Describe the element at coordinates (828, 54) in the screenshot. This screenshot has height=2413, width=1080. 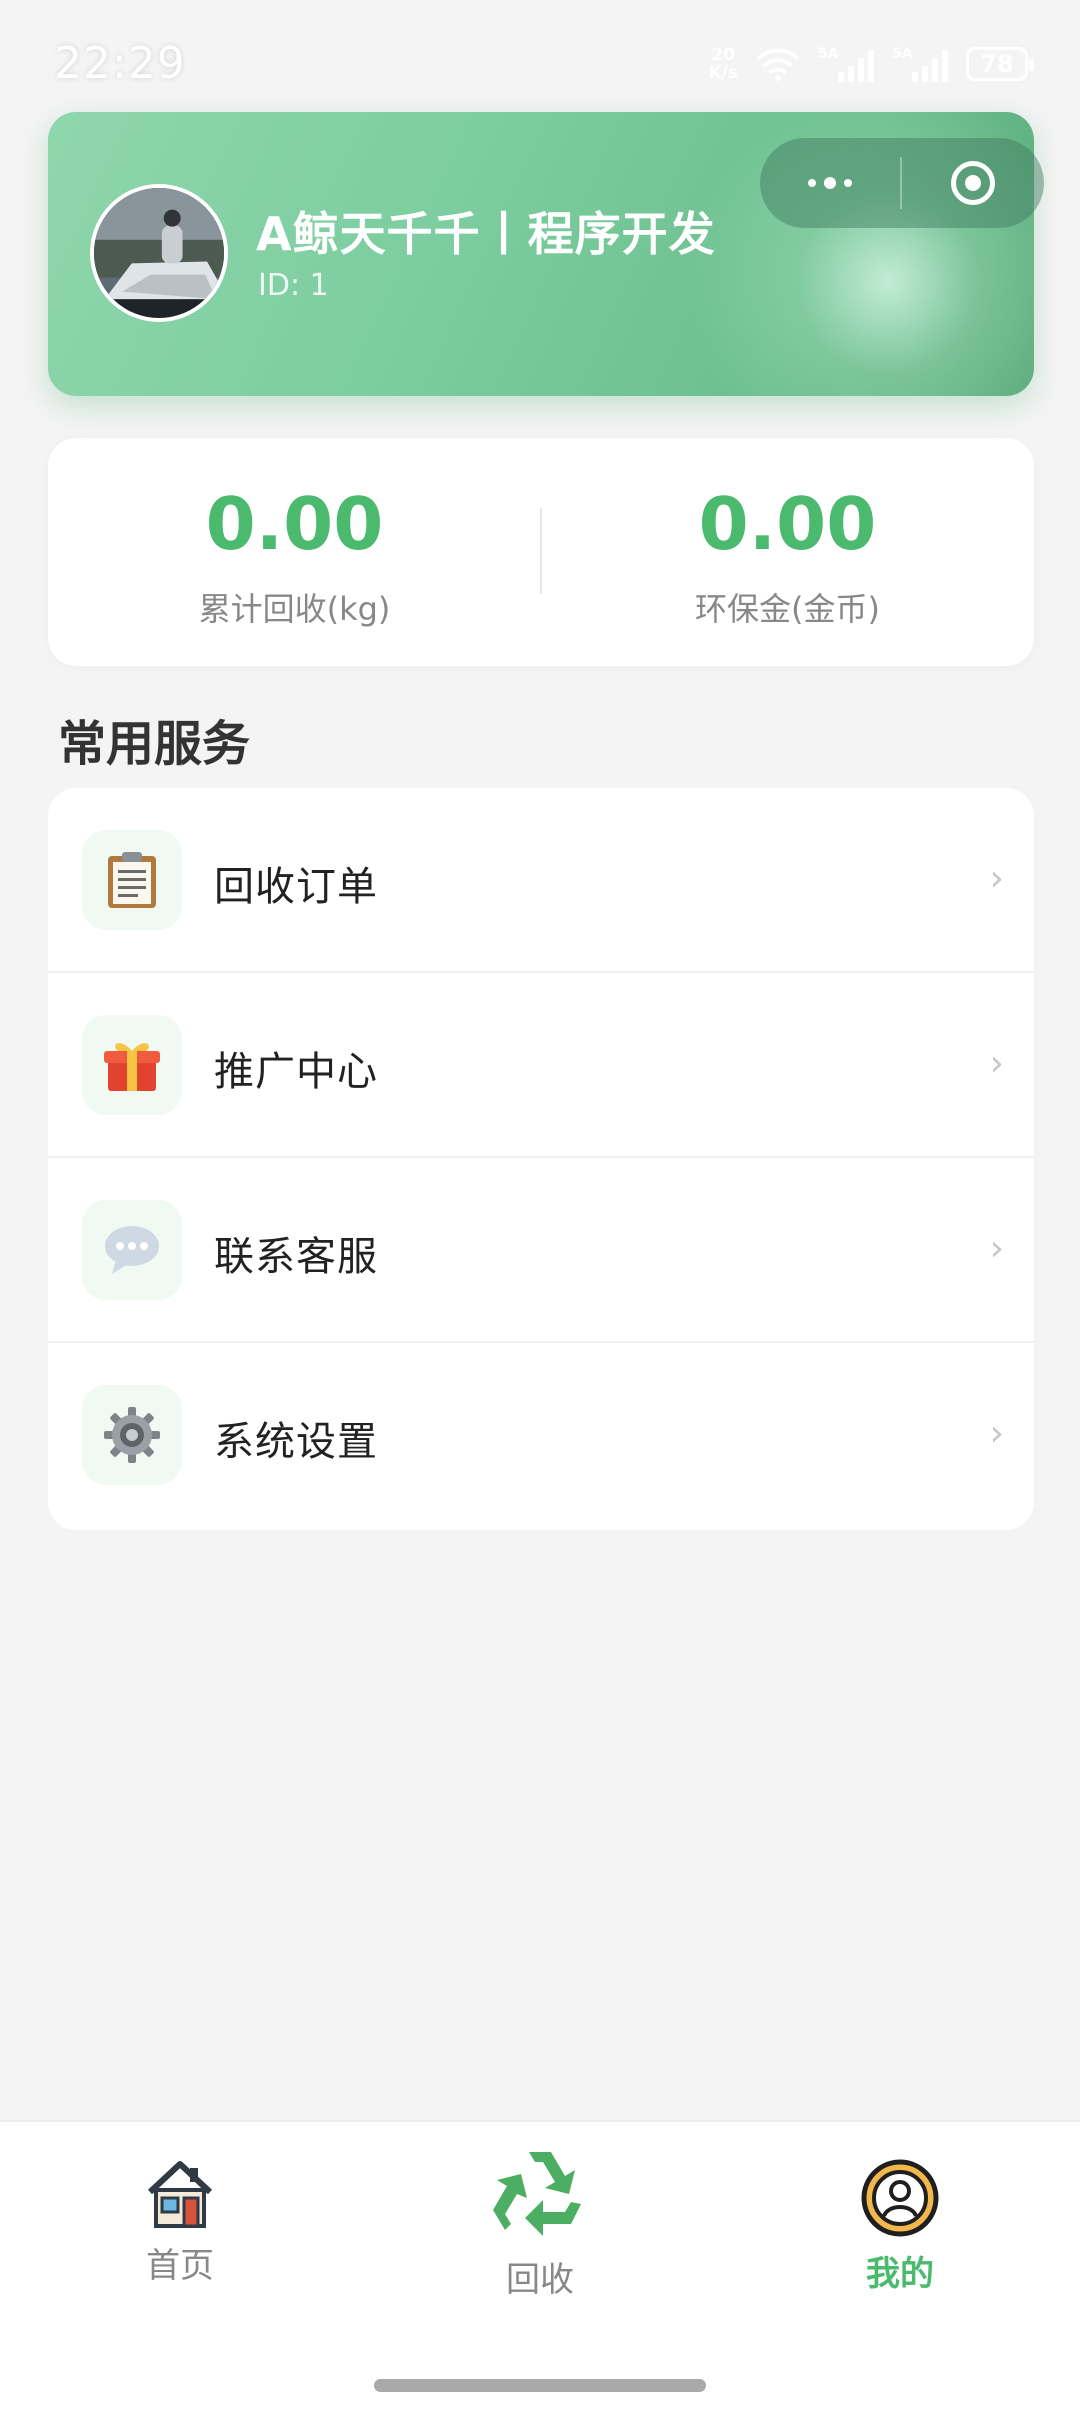
I see `sim1-label: 5A` at that location.